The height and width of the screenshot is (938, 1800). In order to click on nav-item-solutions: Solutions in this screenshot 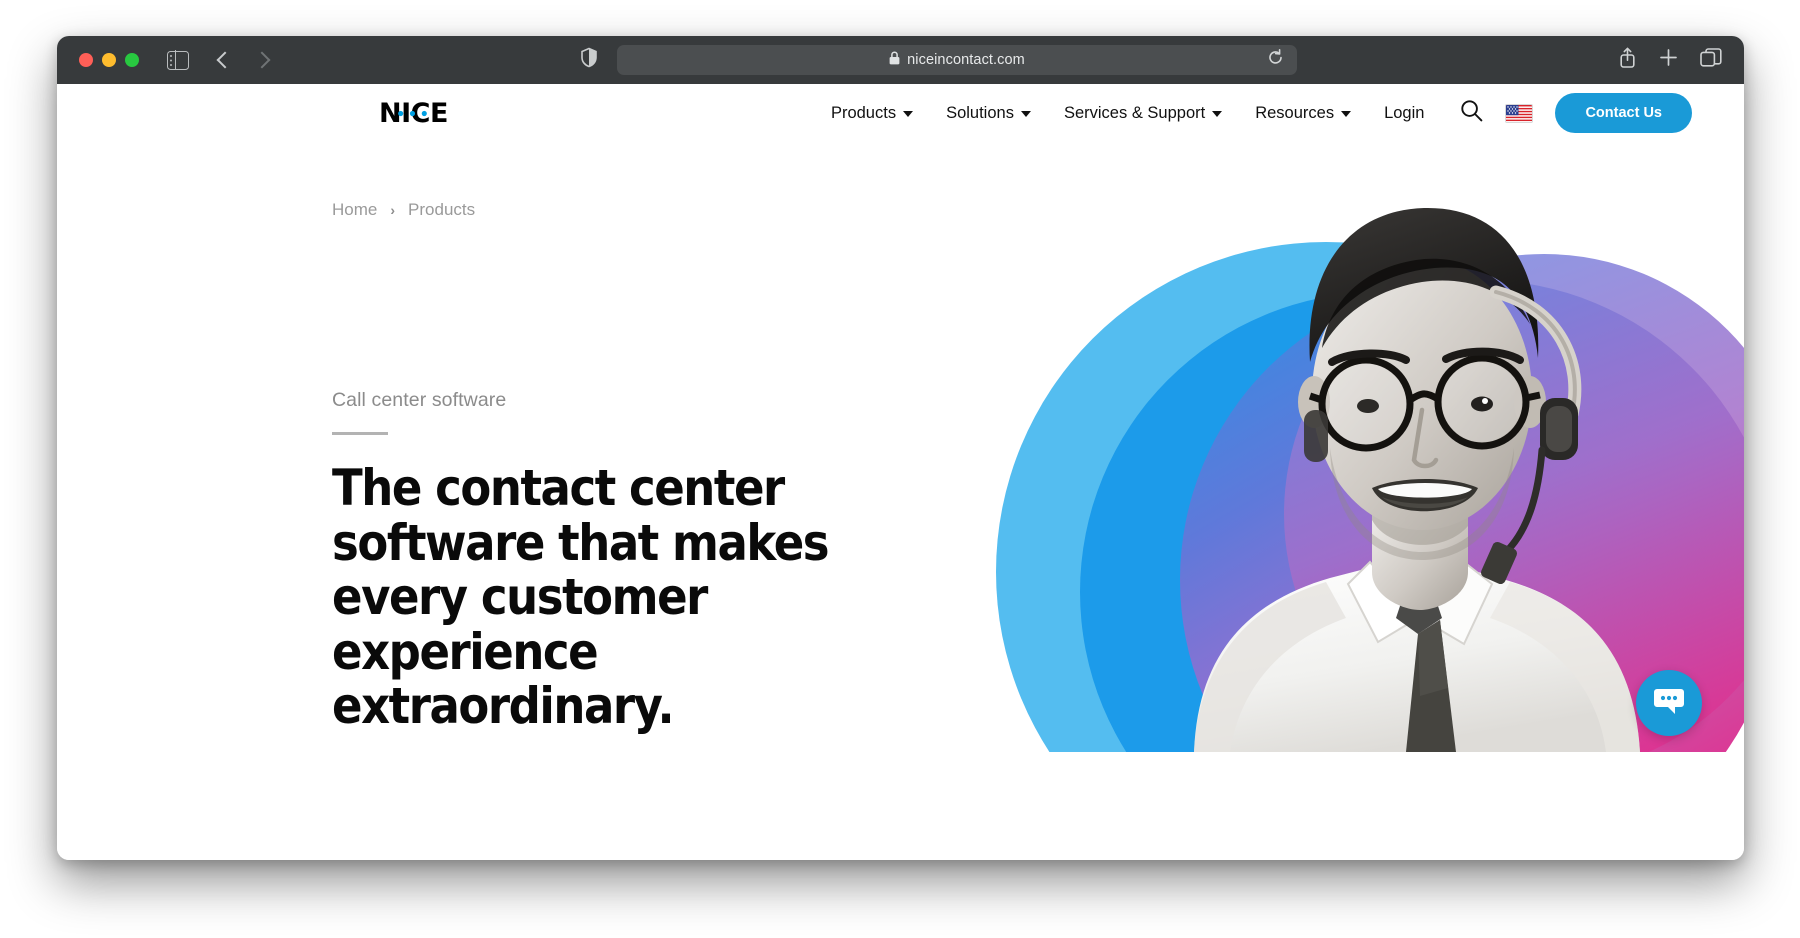, I will do `click(988, 113)`.